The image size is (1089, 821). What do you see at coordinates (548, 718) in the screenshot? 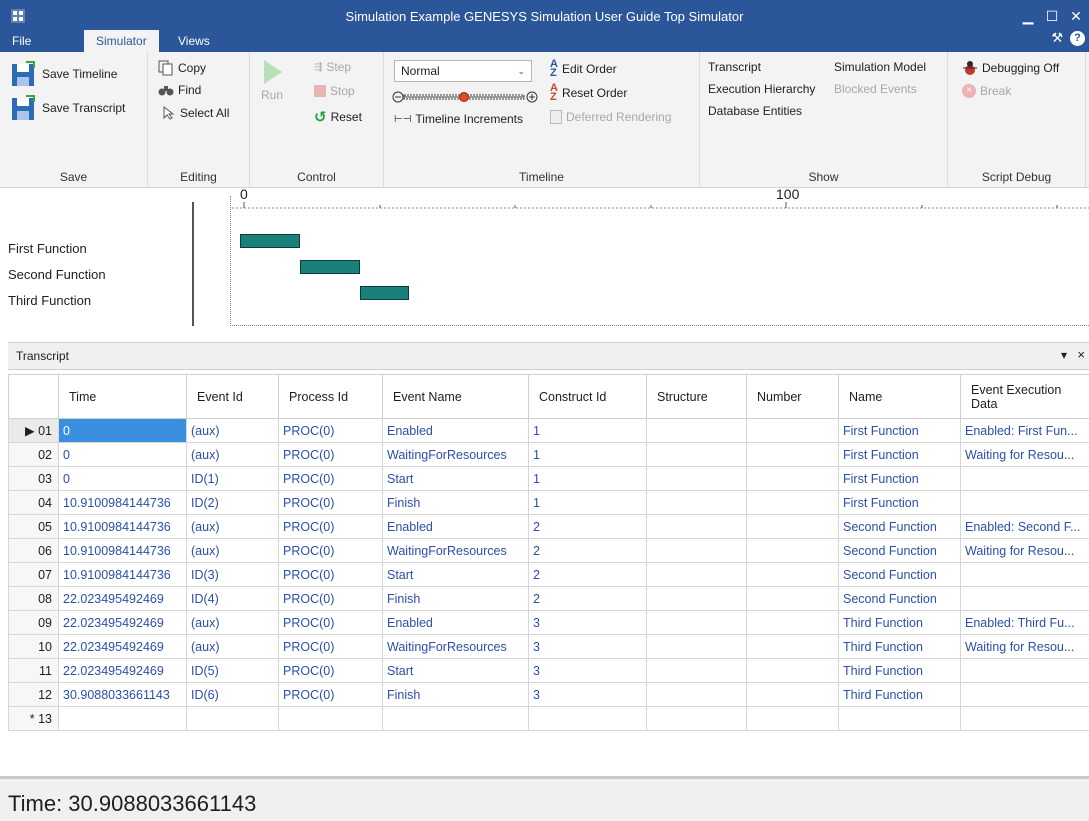
I see `new-table-row: * 13` at bounding box center [548, 718].